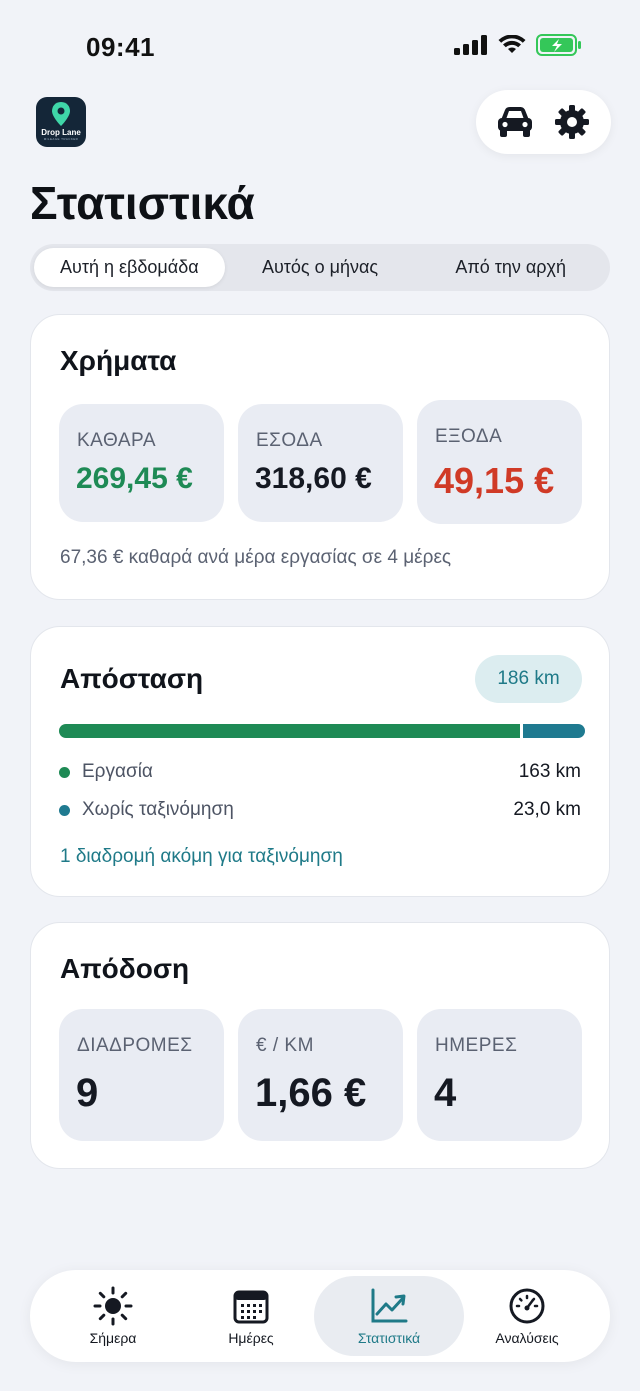  Describe the element at coordinates (527, 1306) in the screenshot. I see `gauge-icon` at that location.